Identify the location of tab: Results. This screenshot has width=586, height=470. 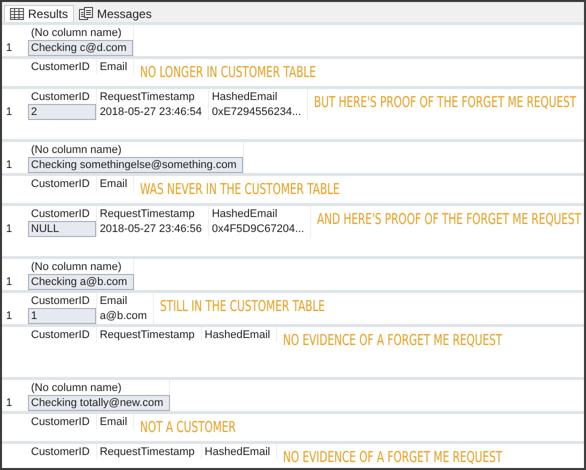
(39, 13).